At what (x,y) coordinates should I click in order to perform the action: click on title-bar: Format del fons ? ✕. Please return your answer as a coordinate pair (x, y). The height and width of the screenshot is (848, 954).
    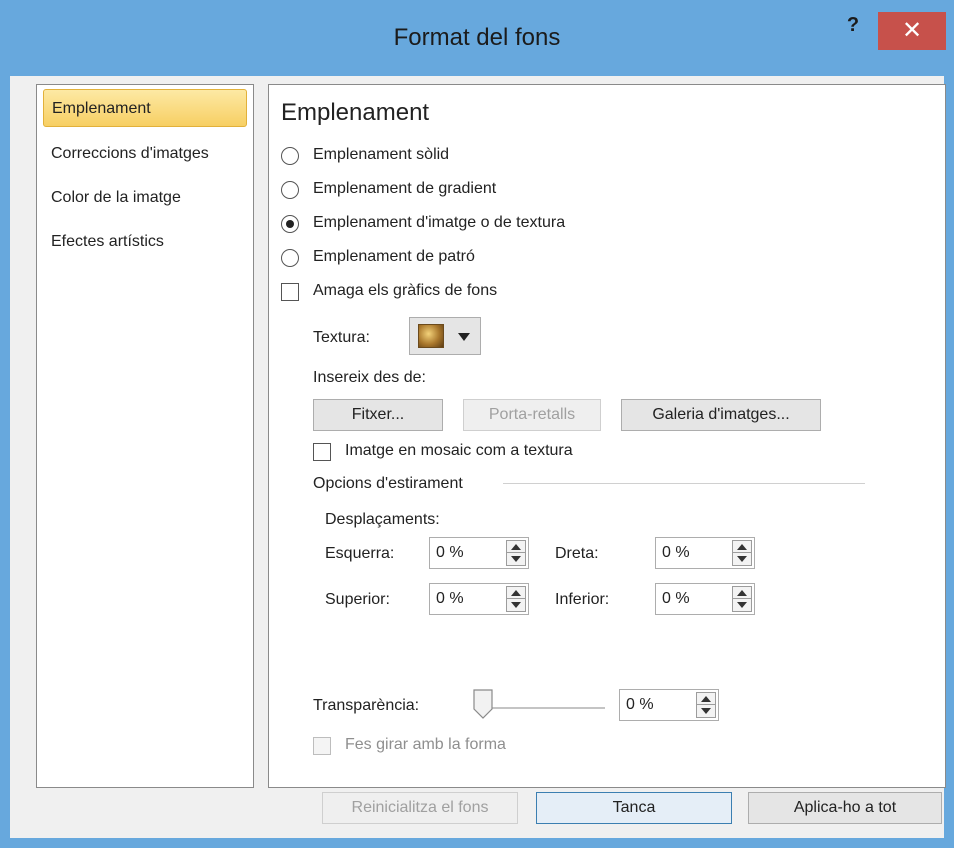
    Looking at the image, I should click on (477, 38).